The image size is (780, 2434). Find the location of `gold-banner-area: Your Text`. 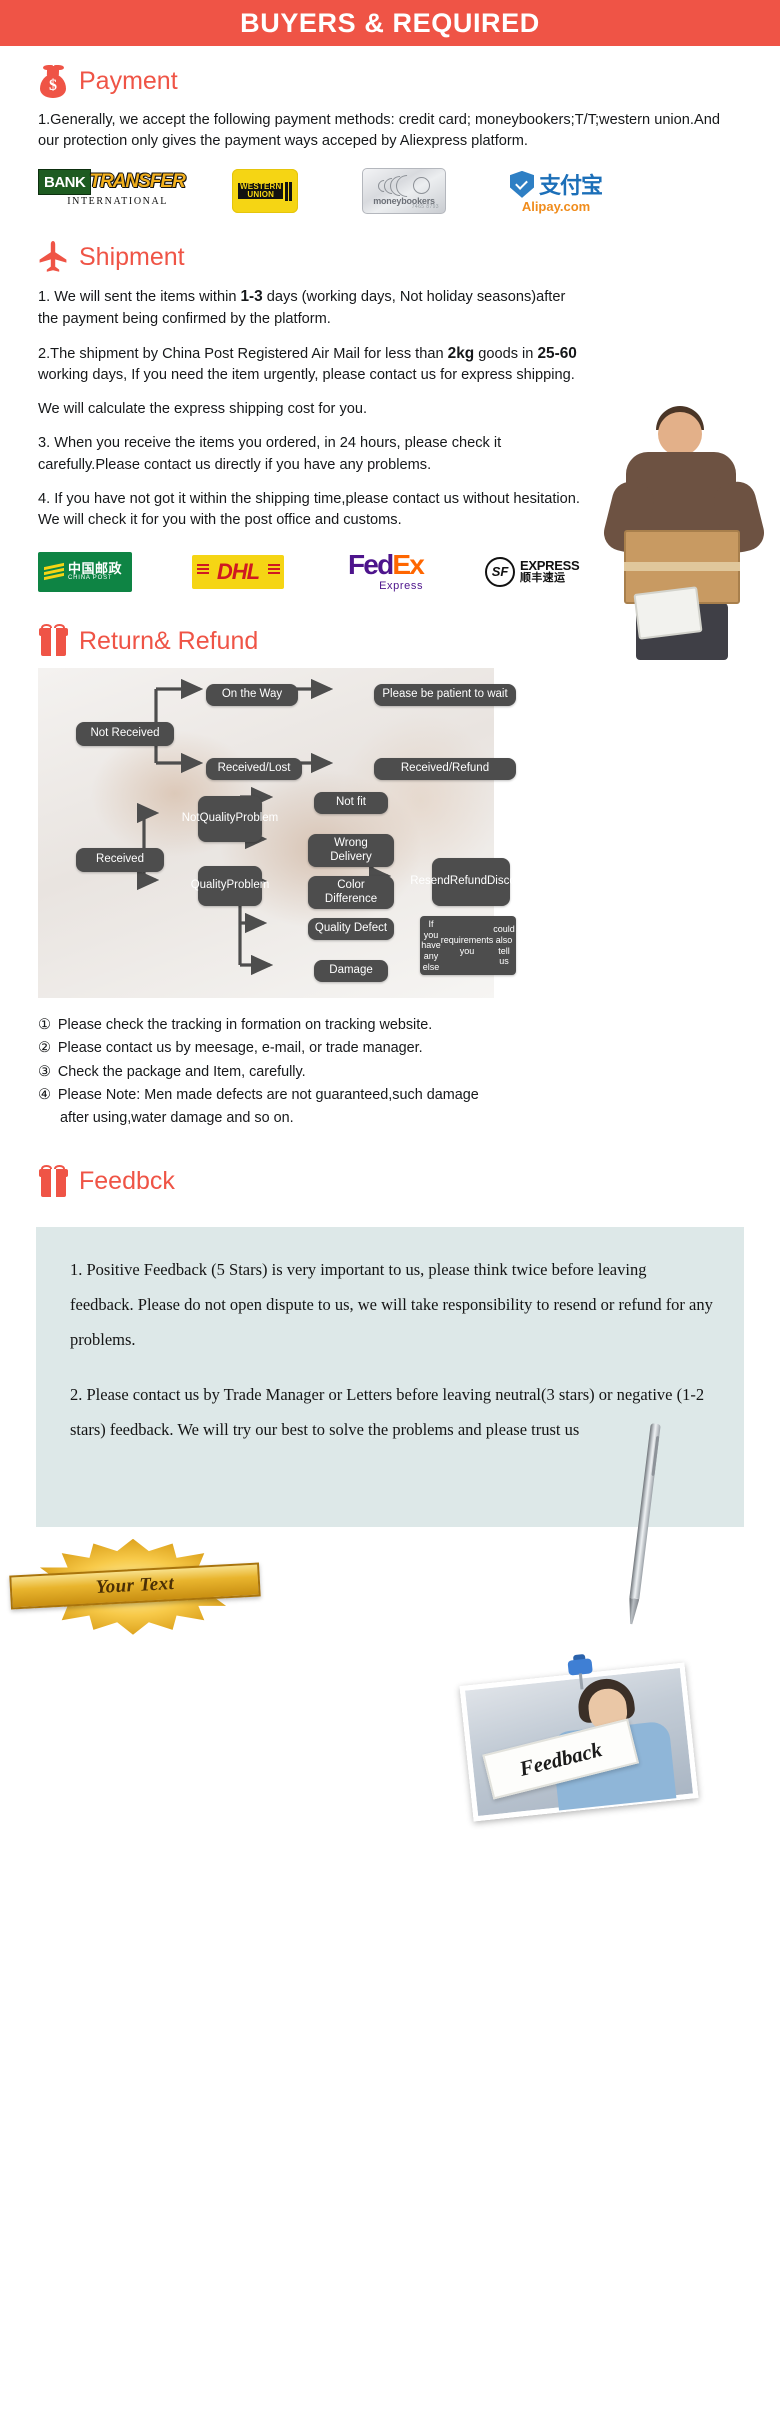

gold-banner-area: Your Text is located at coordinates (390, 1588).